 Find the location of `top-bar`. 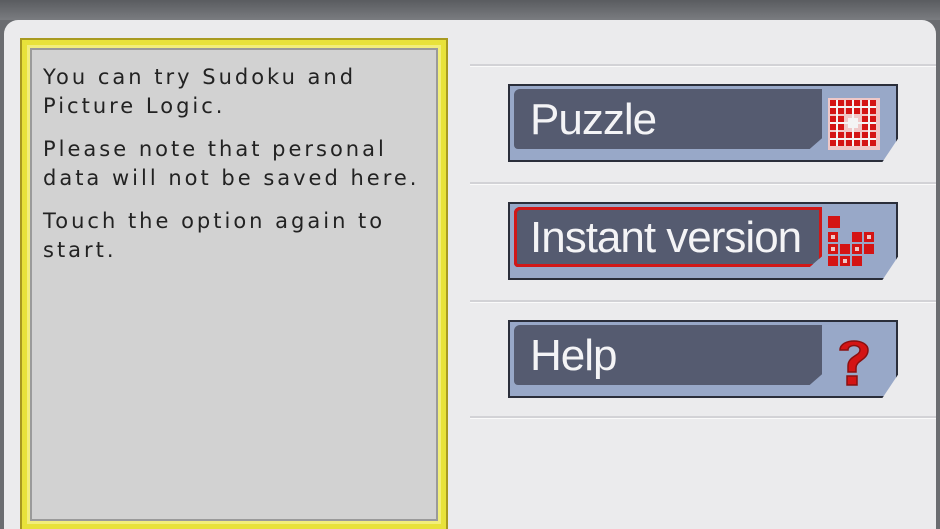

top-bar is located at coordinates (470, 10).